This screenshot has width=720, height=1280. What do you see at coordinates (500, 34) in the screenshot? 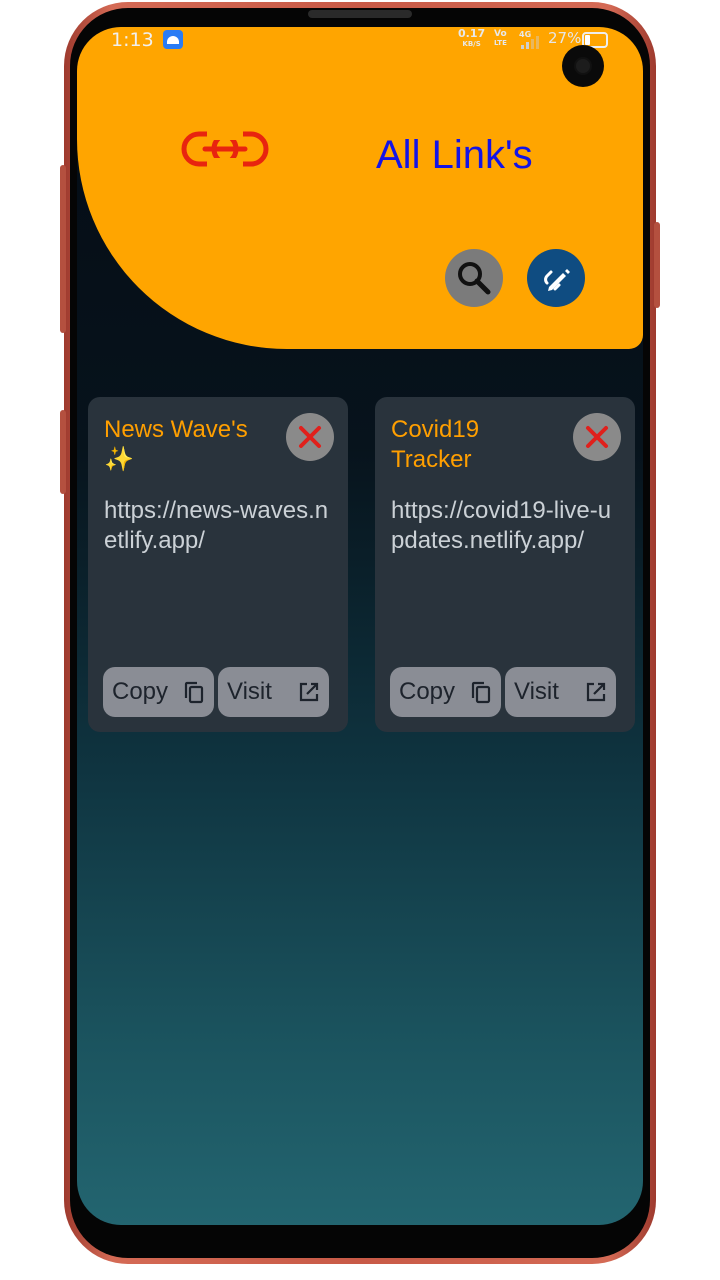
I see `volte-top: Vo` at bounding box center [500, 34].